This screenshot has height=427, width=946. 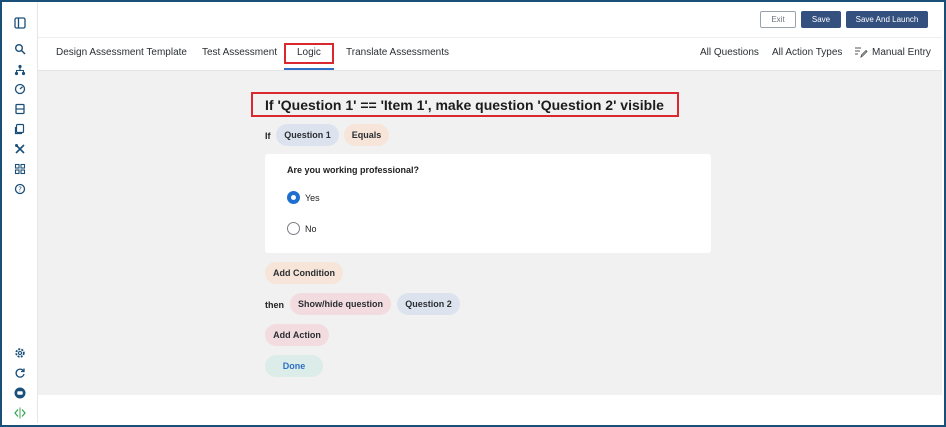 What do you see at coordinates (20, 413) in the screenshot?
I see `code-icon` at bounding box center [20, 413].